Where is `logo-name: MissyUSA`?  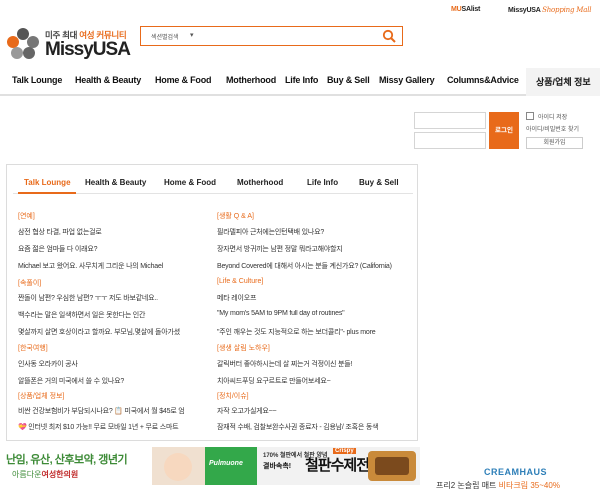 logo-name: MissyUSA is located at coordinates (88, 49).